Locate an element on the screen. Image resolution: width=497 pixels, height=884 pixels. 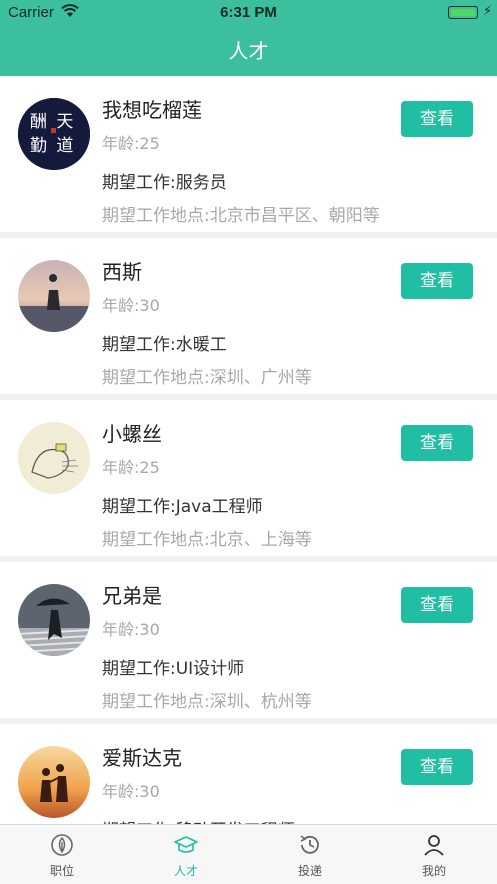
candidate-job: 期望工作:UI设计师 is located at coordinates (173, 669).